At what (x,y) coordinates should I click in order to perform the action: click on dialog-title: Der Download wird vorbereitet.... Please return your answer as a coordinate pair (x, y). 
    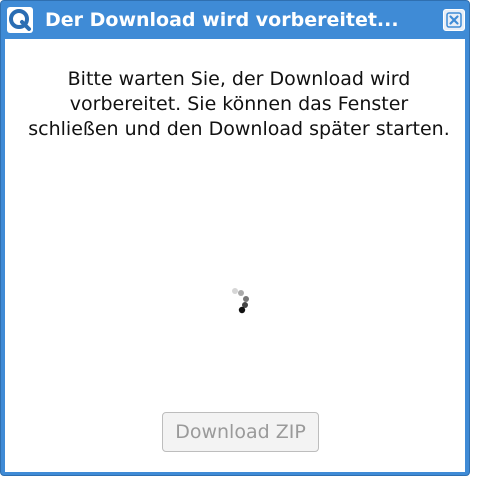
    Looking at the image, I should click on (222, 20).